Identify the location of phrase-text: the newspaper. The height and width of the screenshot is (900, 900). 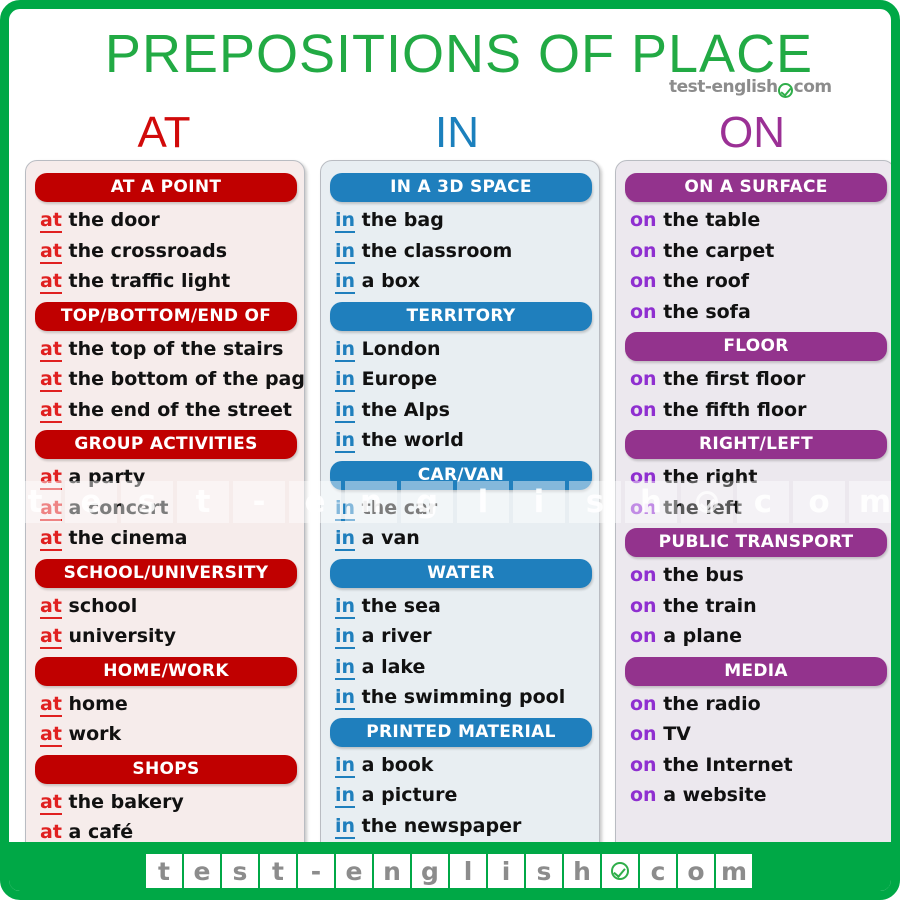
(438, 825).